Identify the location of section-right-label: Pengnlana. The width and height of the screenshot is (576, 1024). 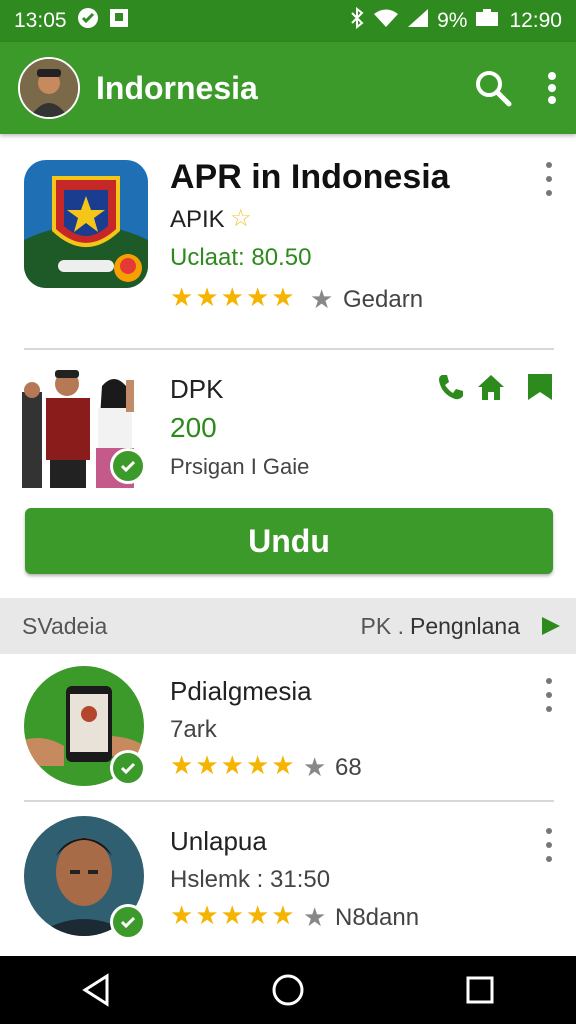
(465, 626).